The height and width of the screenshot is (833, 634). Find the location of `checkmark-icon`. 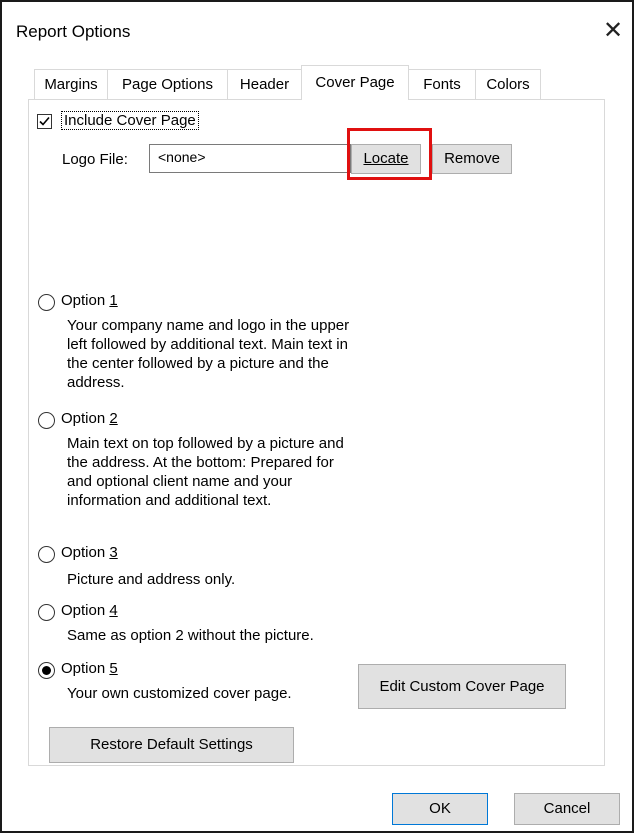

checkmark-icon is located at coordinates (44, 121).